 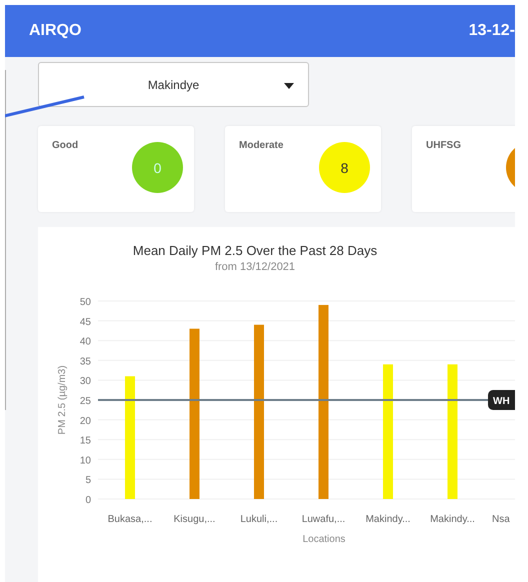 I want to click on reference-line: WH, so click(x=306, y=400).